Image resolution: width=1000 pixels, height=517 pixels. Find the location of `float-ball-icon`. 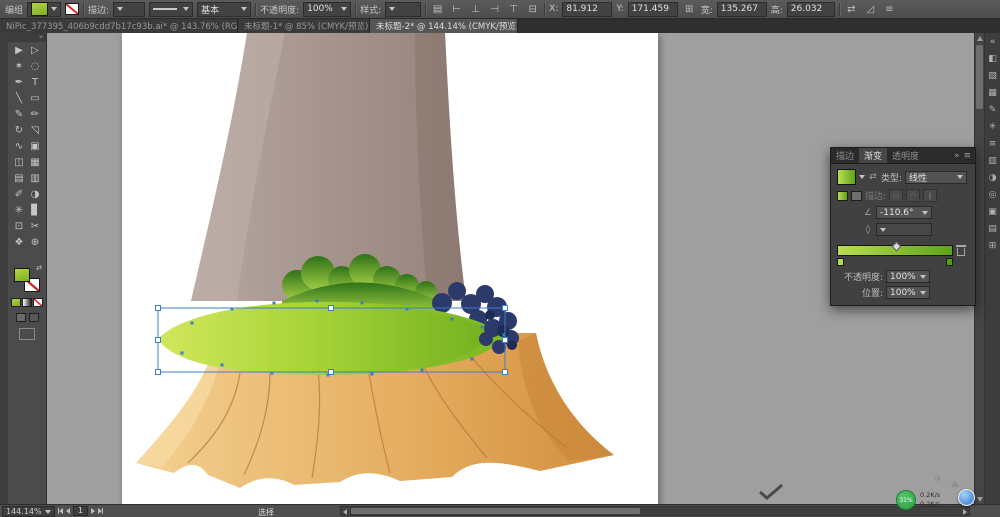

float-ball-icon is located at coordinates (966, 497).